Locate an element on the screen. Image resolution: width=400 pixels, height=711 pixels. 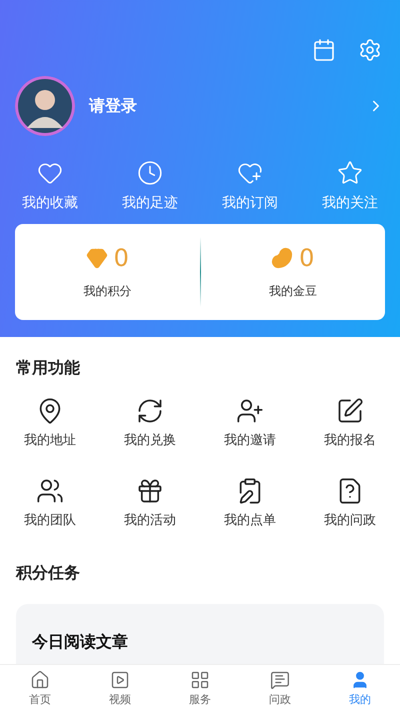
users-icon is located at coordinates (50, 491).